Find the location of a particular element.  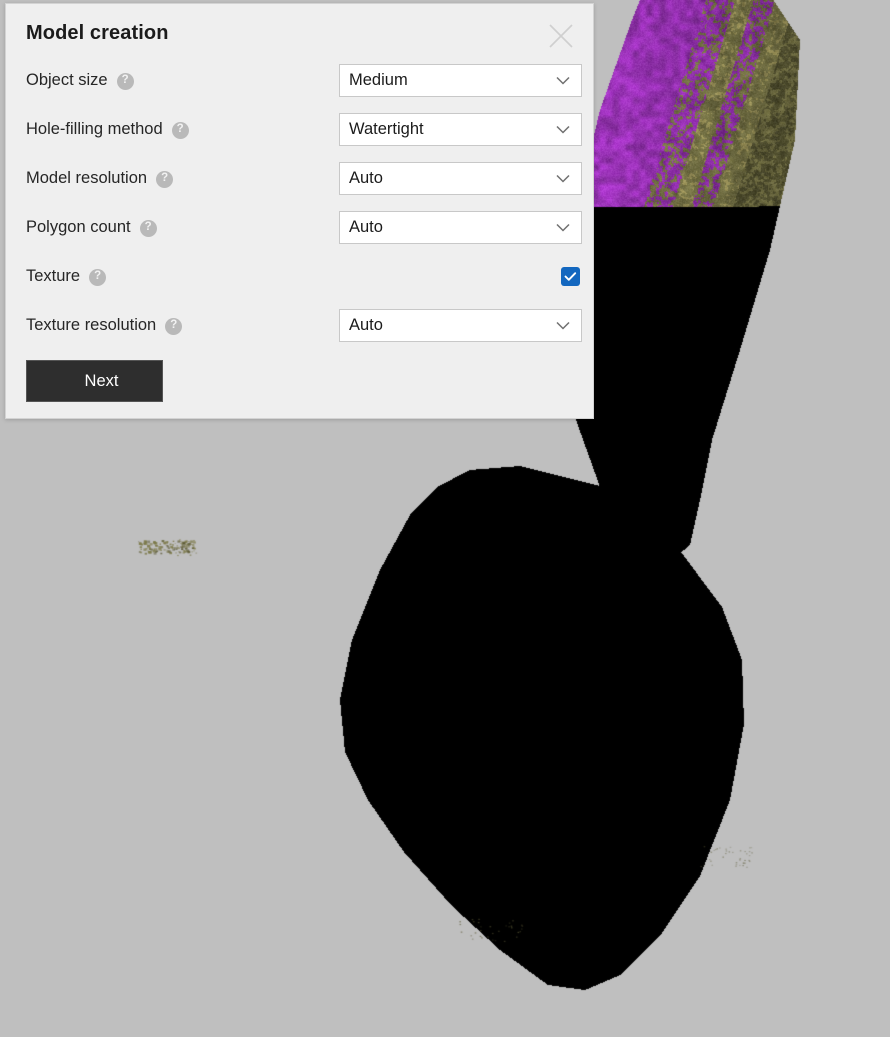

label-texture-resolution: Texture resolution ? is located at coordinates (104, 325).